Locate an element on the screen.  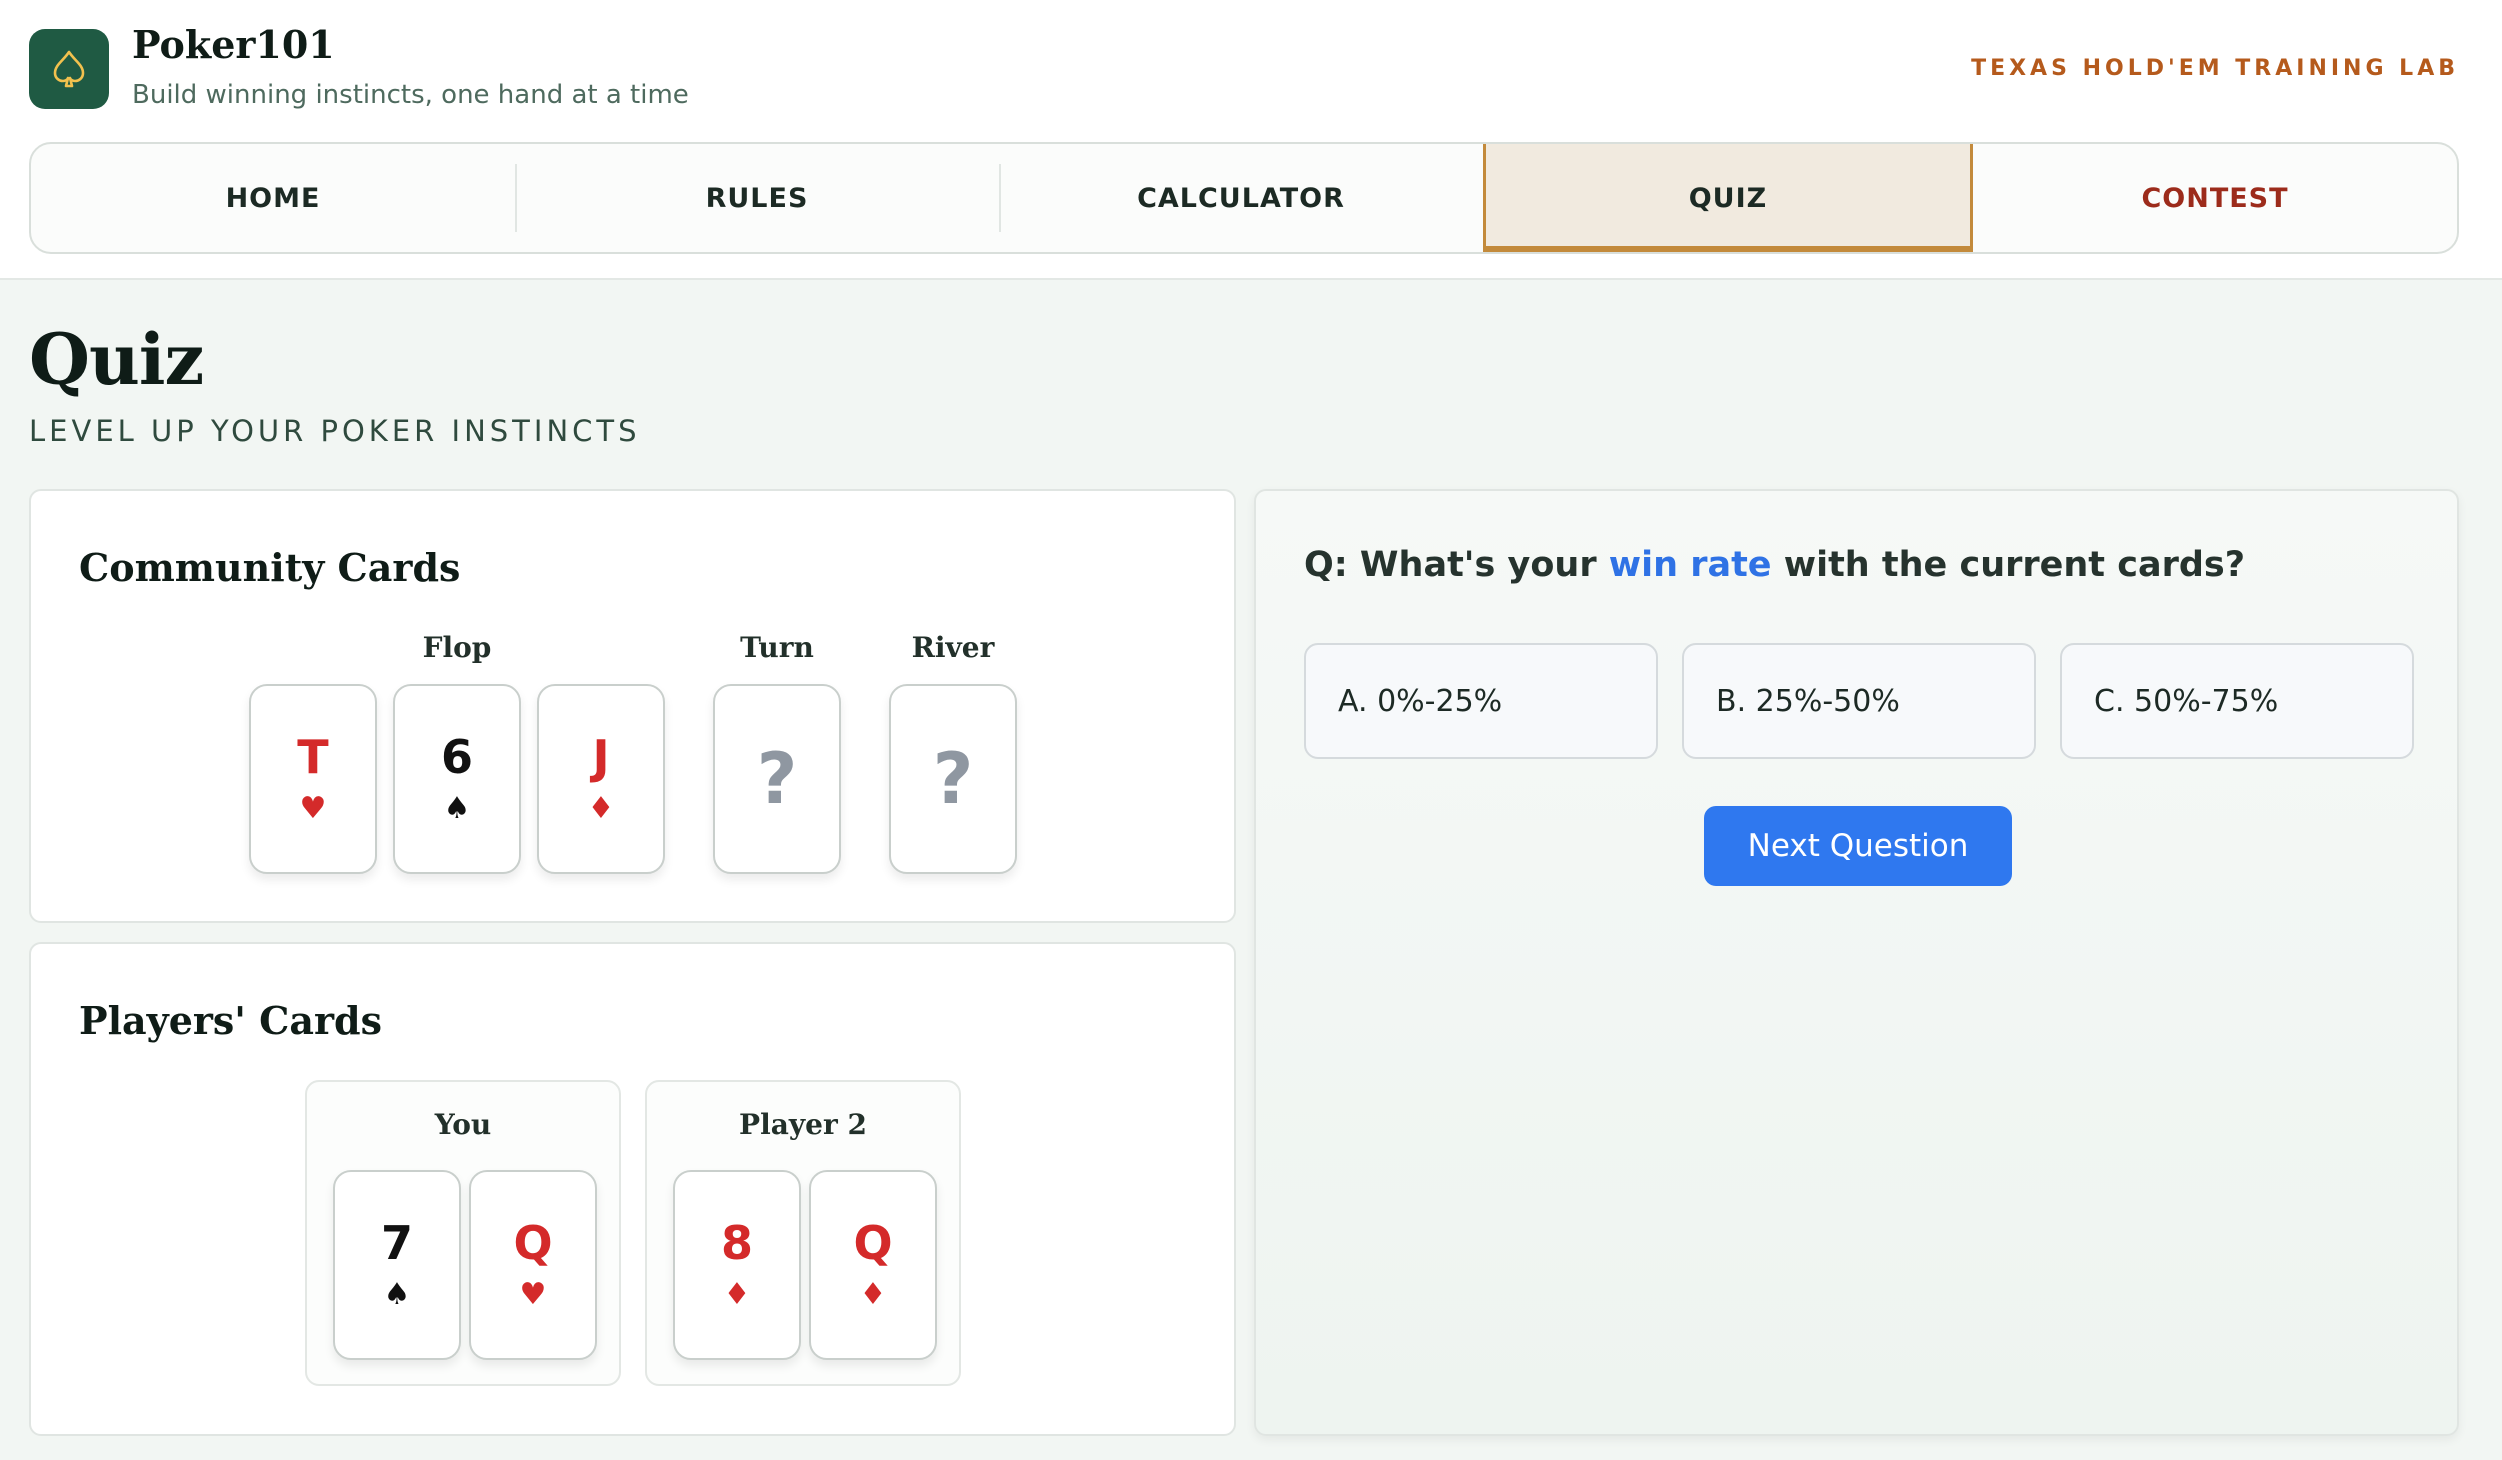
main-nav: HOME RULES CALCULATOR QUIZ CONTEST is located at coordinates (1244, 198).